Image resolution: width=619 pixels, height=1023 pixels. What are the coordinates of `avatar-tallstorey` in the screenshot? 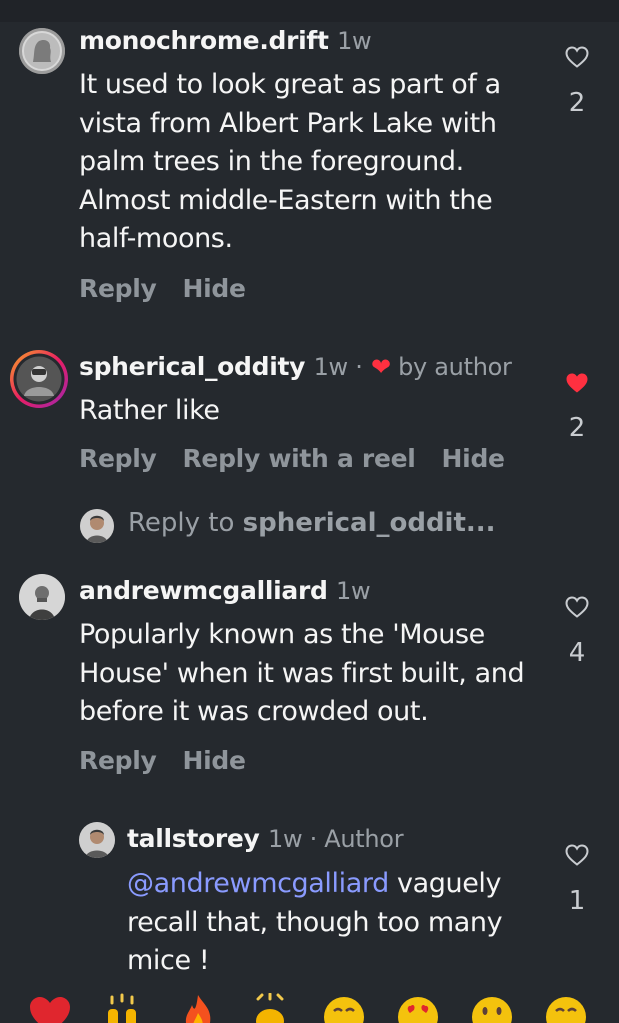 It's located at (97, 840).